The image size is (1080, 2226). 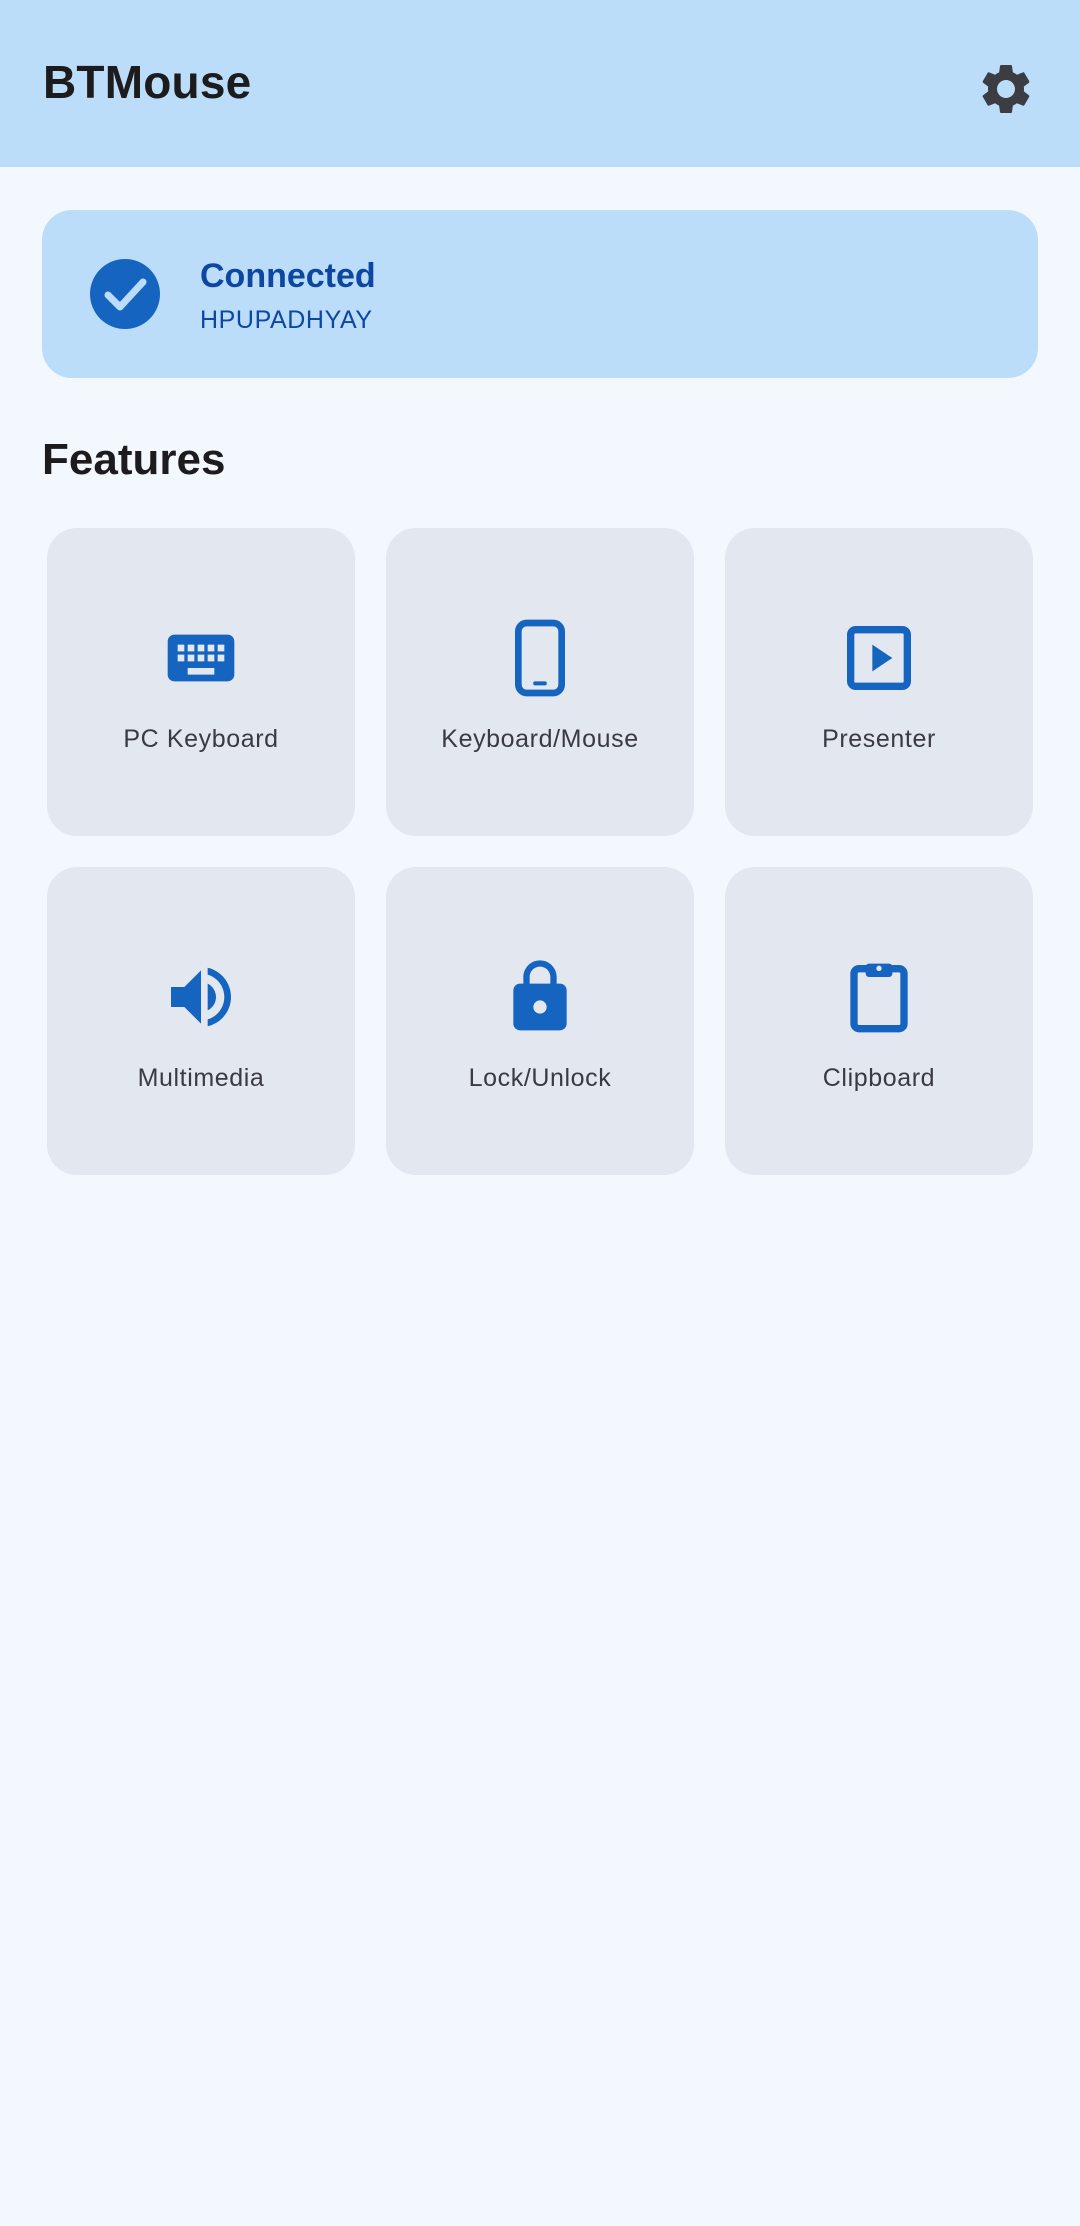 What do you see at coordinates (540, 1078) in the screenshot?
I see `feature-tile-label: Lock/Unlock` at bounding box center [540, 1078].